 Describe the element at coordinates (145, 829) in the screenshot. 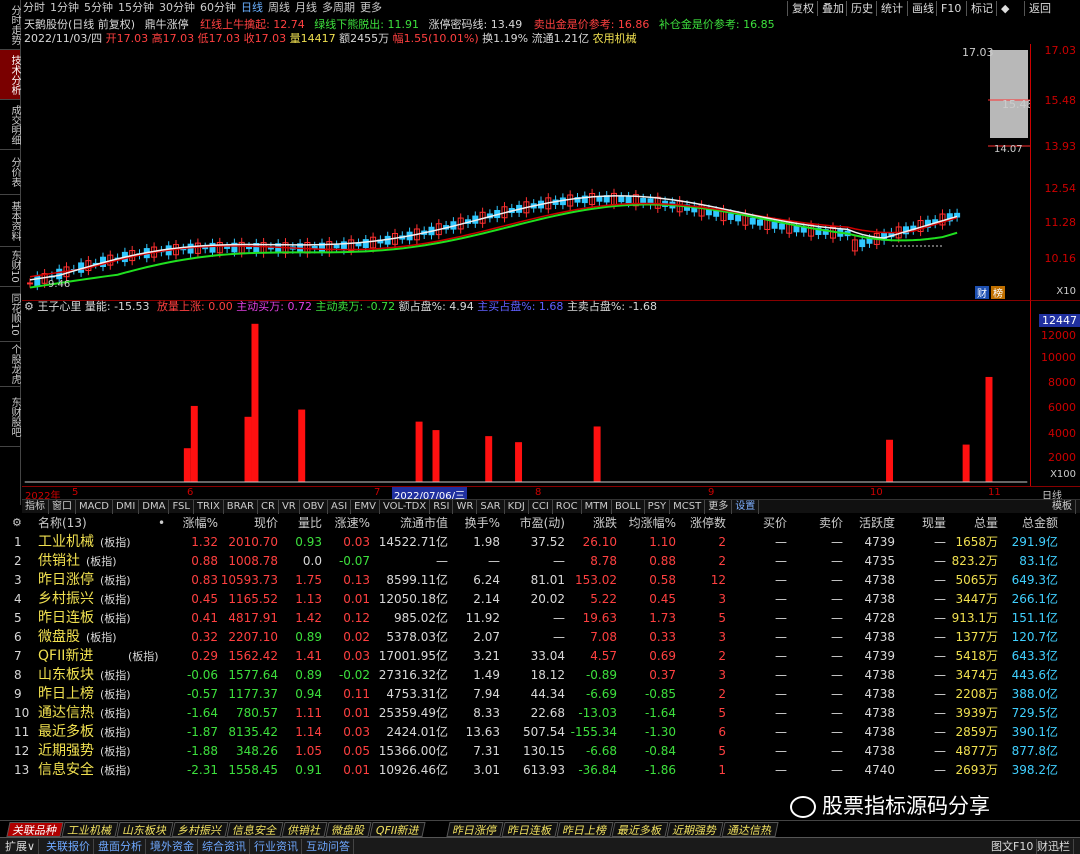

I see `bottom-tab-2: 山东板块` at that location.